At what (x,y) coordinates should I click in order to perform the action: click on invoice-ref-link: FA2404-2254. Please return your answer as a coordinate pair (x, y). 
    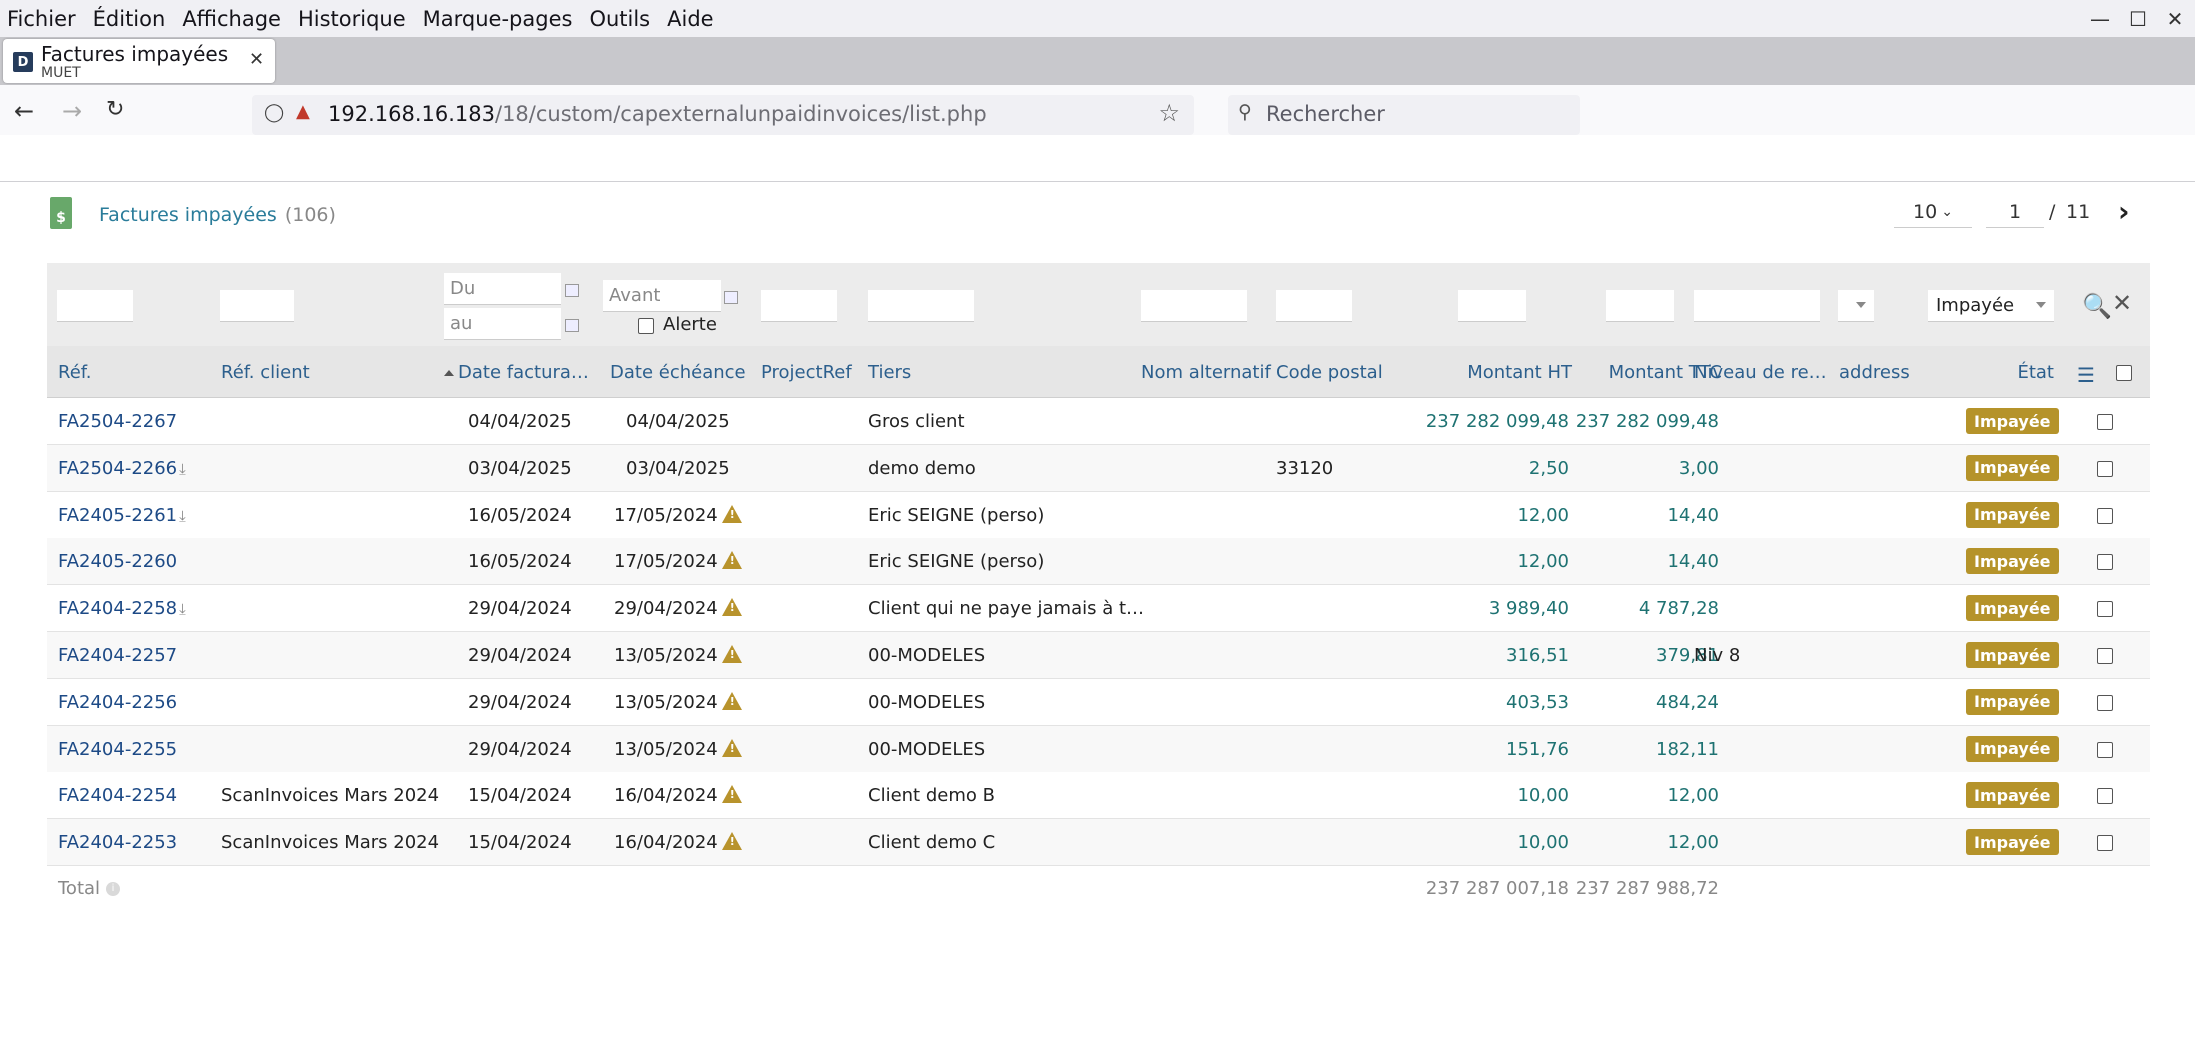
    Looking at the image, I should click on (117, 795).